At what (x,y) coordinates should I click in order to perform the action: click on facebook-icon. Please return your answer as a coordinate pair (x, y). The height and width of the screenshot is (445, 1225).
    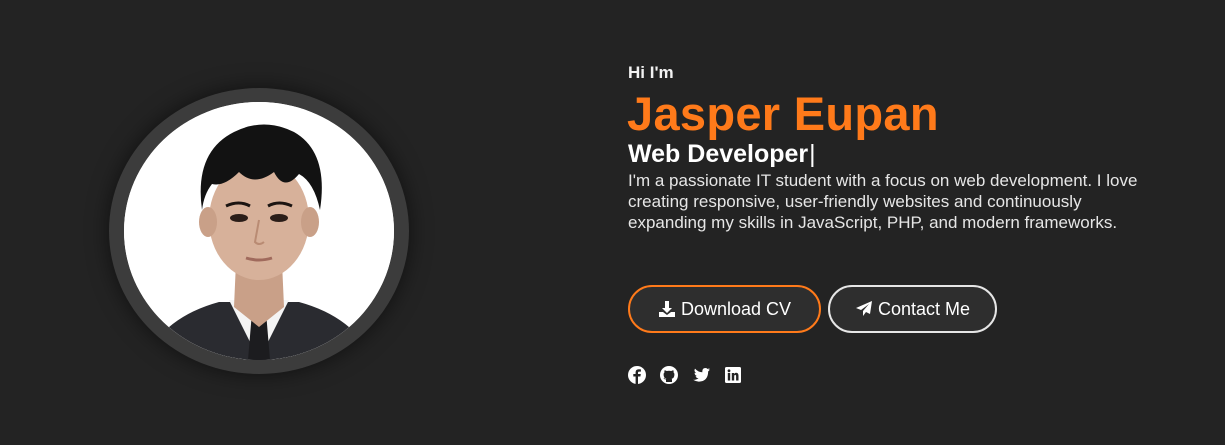
    Looking at the image, I should click on (637, 375).